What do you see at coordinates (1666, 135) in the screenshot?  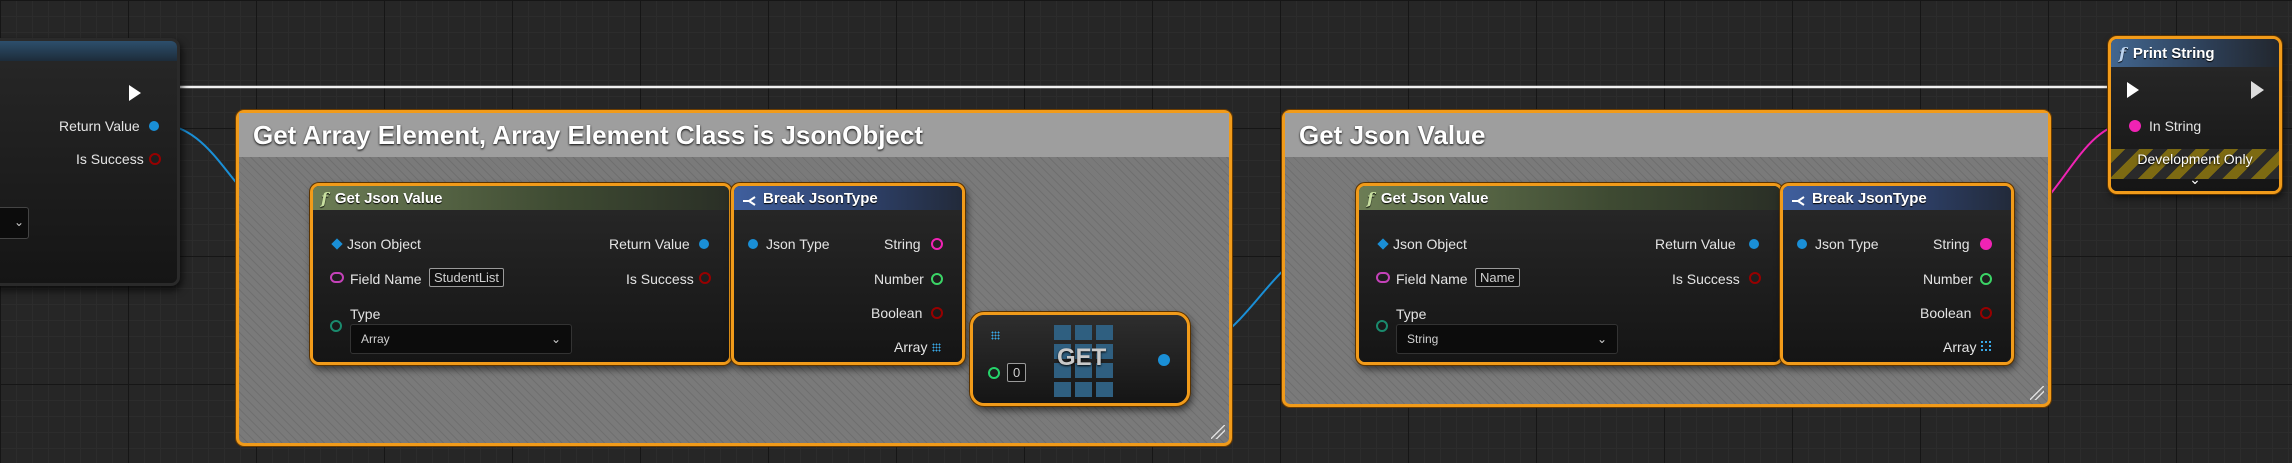 I see `comment-title: Get Json Value` at bounding box center [1666, 135].